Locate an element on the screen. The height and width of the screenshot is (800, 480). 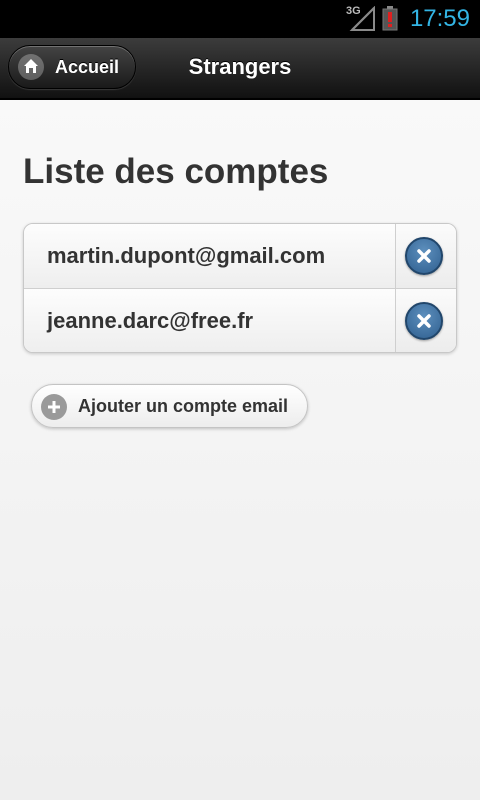
status-bar: 3G 17:59 is located at coordinates (240, 19).